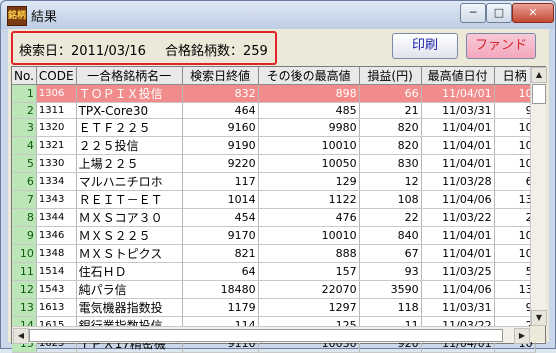 This screenshot has width=556, height=353. Describe the element at coordinates (274, 93) in the screenshot. I see `table-row: 1 1306 ＴＯＰＩＸ投信 832 898 66 11/04/01 10` at that location.